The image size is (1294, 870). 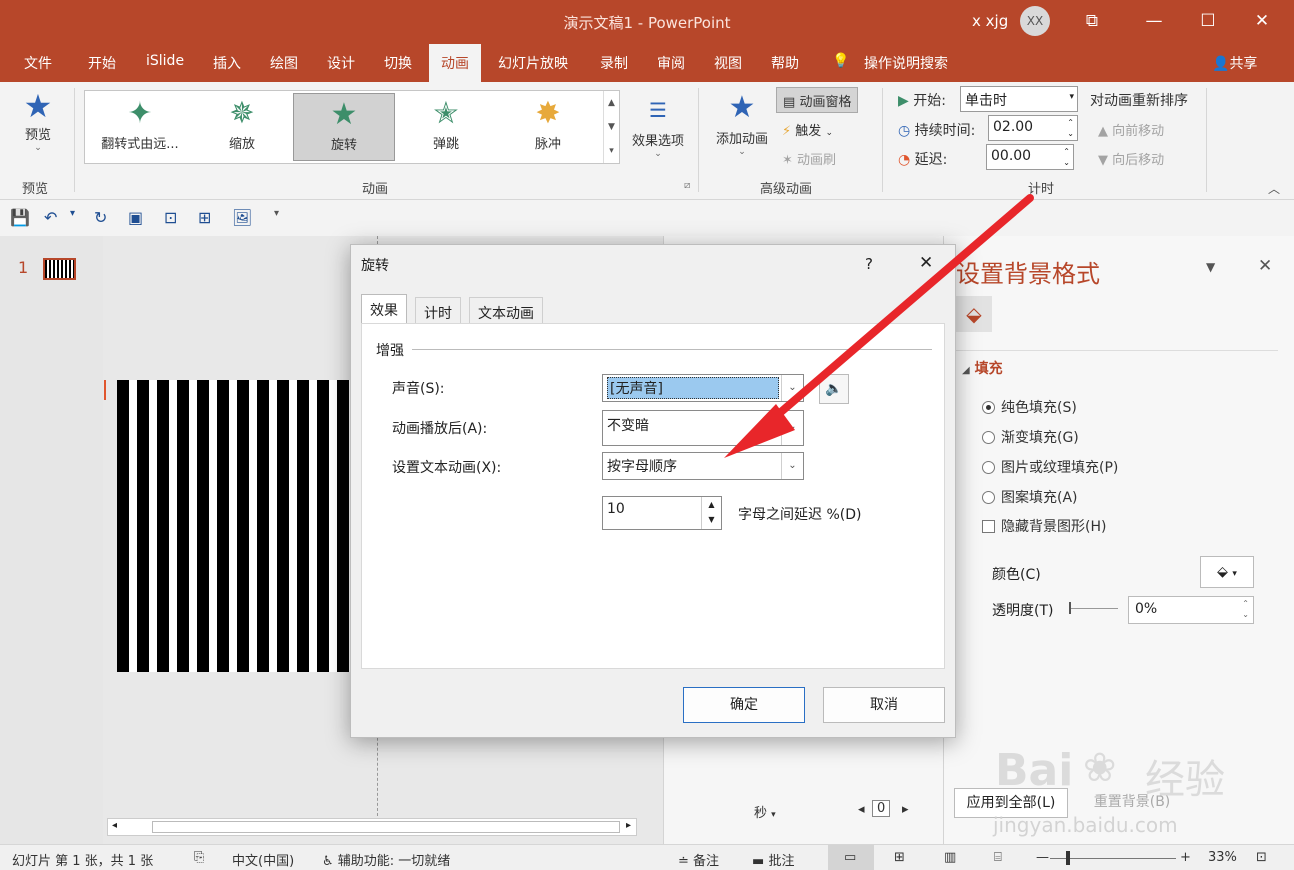 I want to click on tab-transitions: 切换, so click(x=398, y=63).